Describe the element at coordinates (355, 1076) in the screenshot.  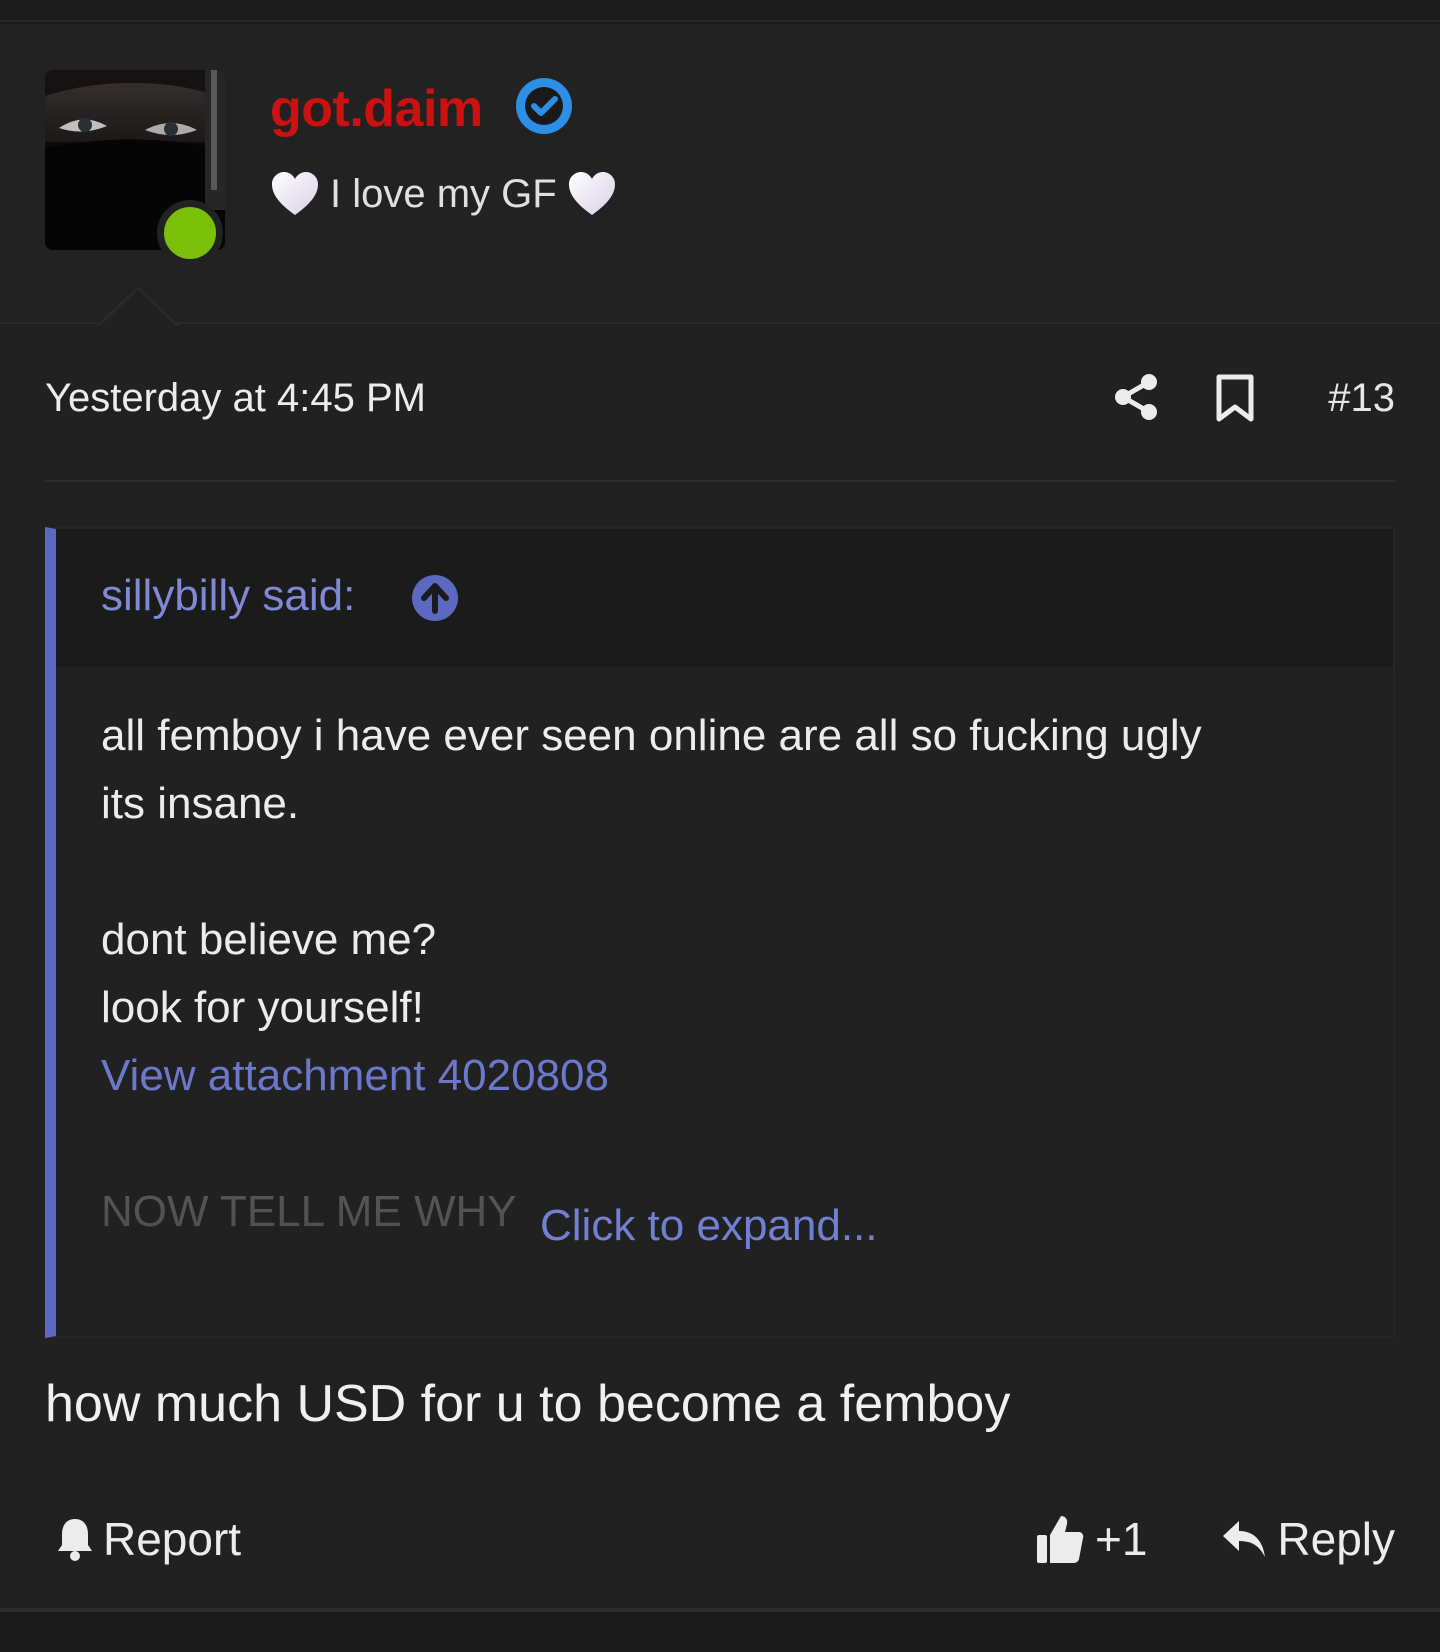
I see `attachment-link: View attachment 4020808` at that location.